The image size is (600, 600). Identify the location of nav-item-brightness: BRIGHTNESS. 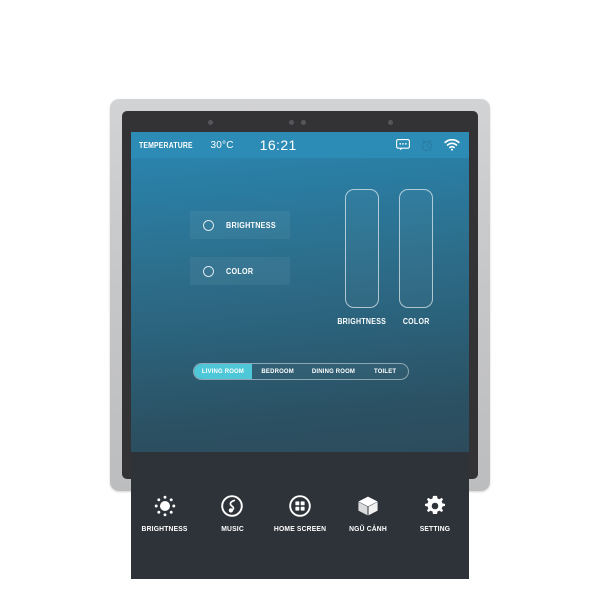
(165, 513).